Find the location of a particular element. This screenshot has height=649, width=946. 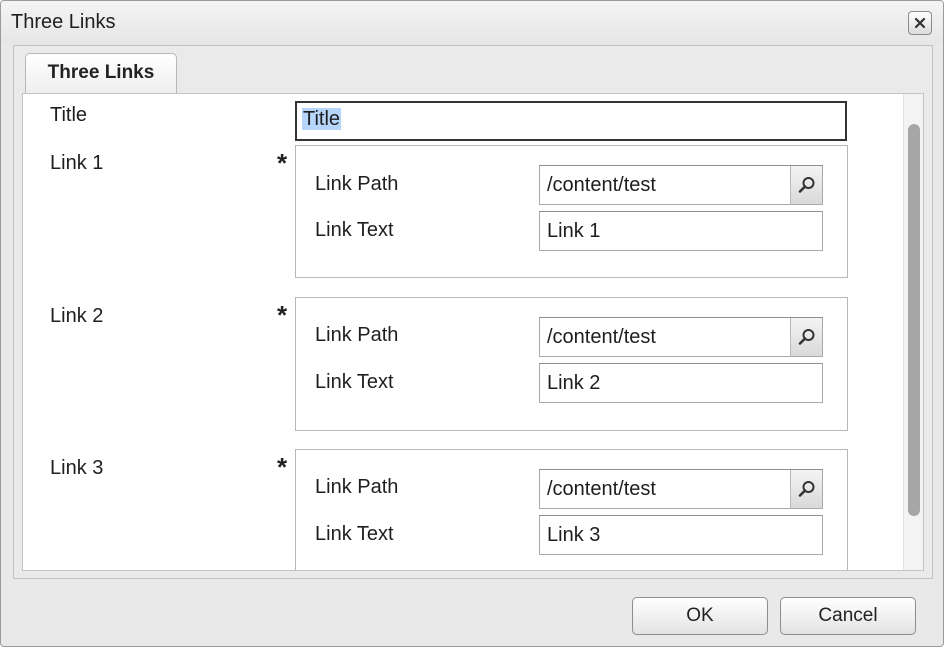

link-3-label: Link 3 is located at coordinates (77, 468).